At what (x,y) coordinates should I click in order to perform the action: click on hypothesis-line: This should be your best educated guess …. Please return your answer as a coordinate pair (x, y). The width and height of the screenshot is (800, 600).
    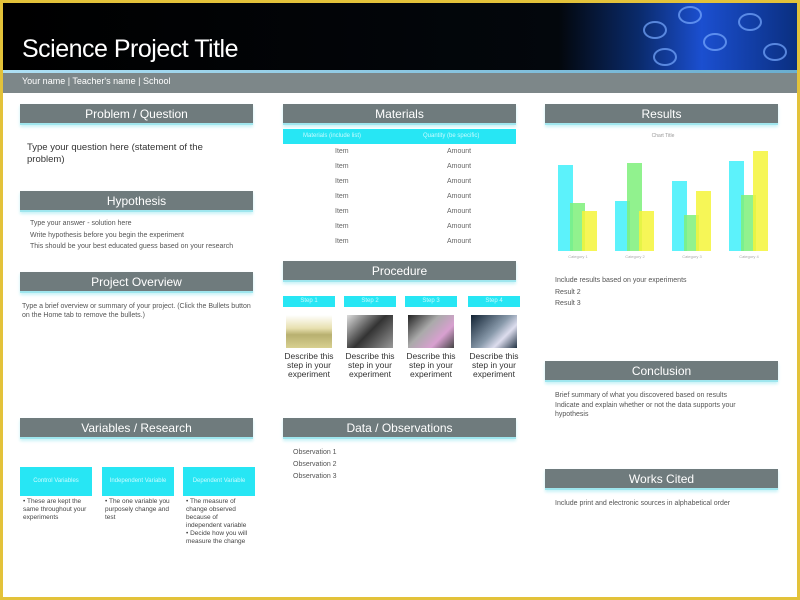
    Looking at the image, I should click on (132, 246).